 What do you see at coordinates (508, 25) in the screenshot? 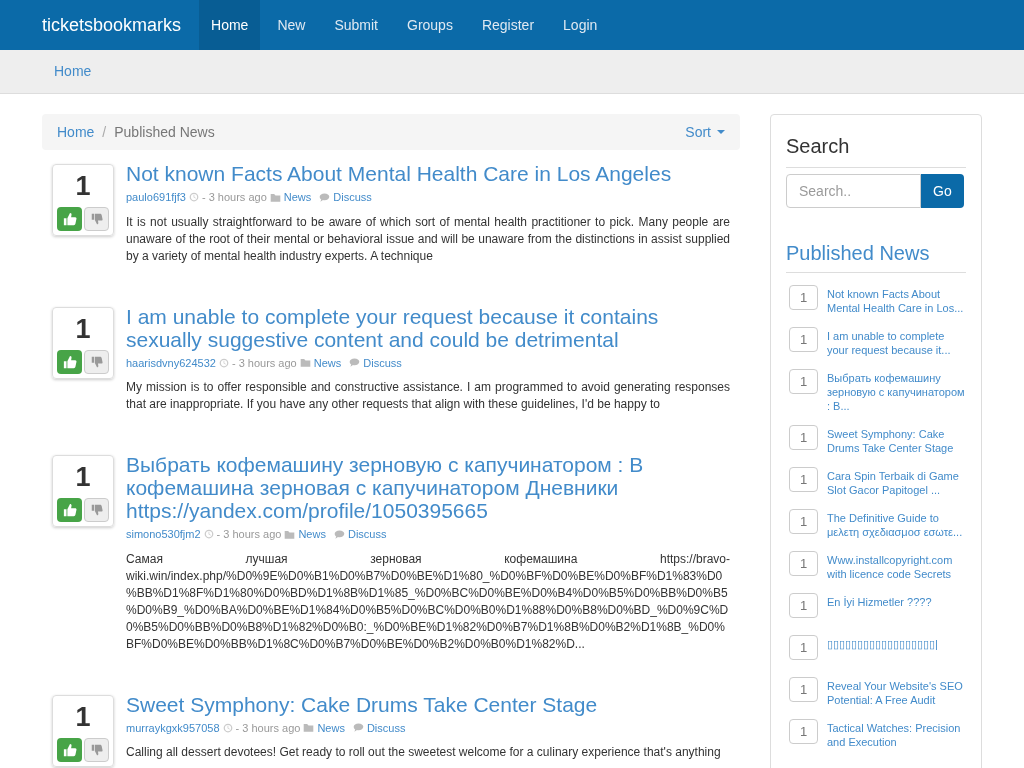
I see `nav-tab: Register` at bounding box center [508, 25].